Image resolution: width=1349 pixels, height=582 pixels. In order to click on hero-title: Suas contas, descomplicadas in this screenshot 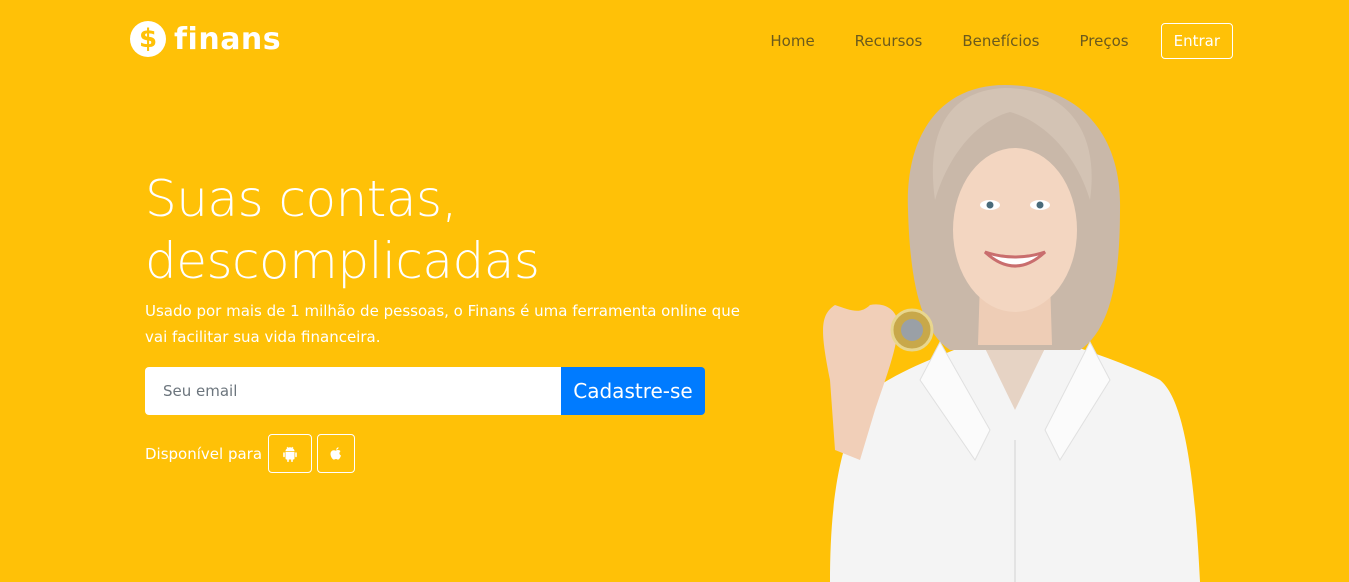, I will do `click(445, 230)`.